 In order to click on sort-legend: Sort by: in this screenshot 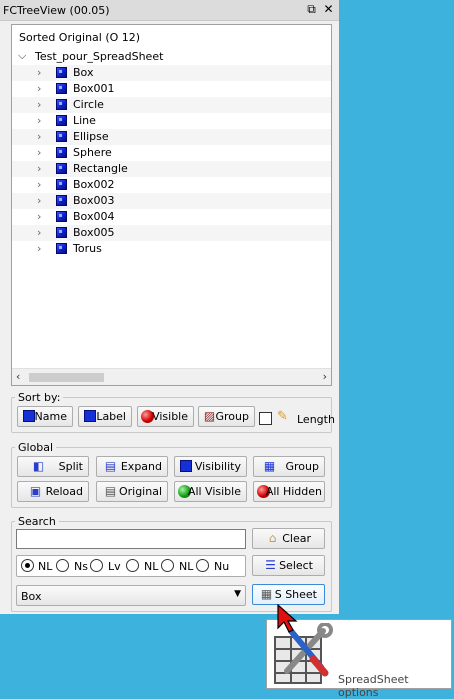, I will do `click(39, 397)`.